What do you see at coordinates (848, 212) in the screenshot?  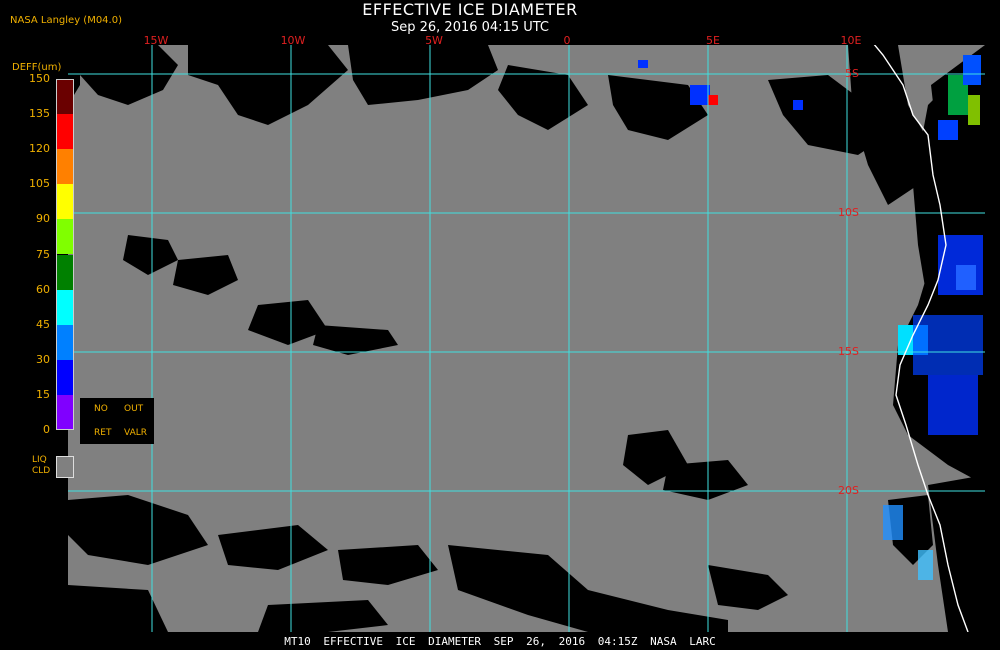 I see `lat-label-10s: 10S` at bounding box center [848, 212].